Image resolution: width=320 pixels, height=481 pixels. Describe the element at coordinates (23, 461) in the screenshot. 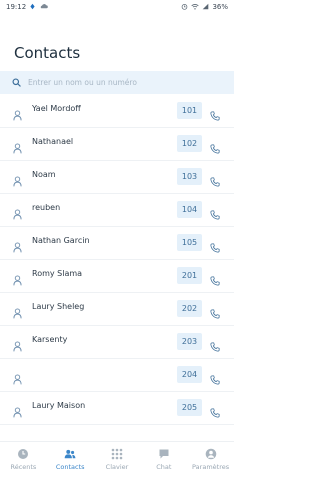

I see `tab-clock: Récents` at that location.